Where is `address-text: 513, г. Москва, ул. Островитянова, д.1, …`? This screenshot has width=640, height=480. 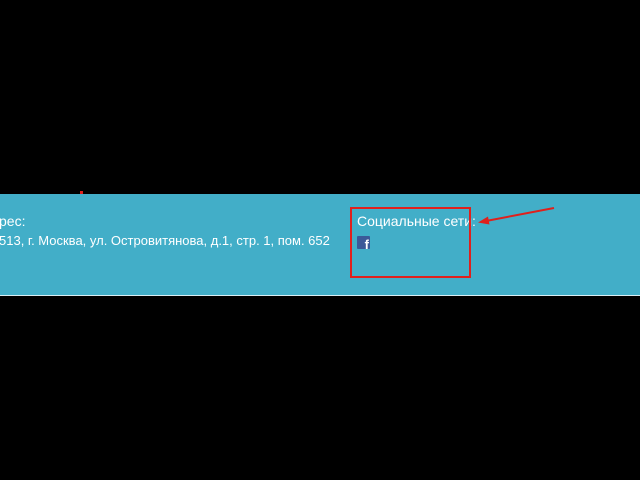
address-text: 513, г. Москва, ул. Островитянова, д.1, … is located at coordinates (165, 240).